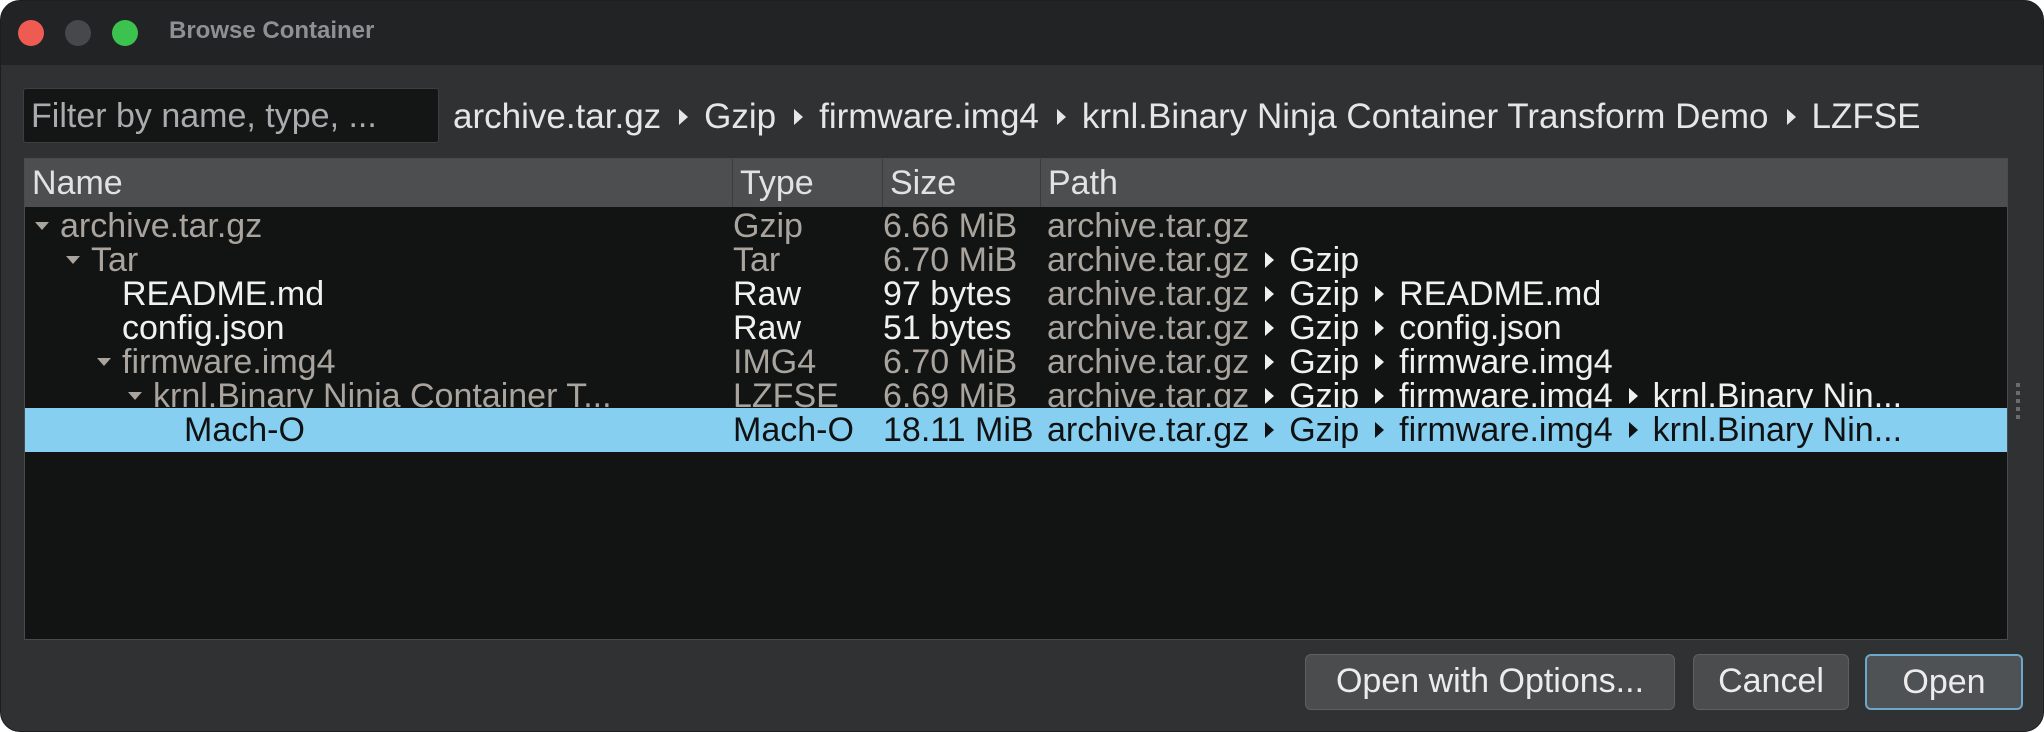 Image resolution: width=2044 pixels, height=732 pixels. I want to click on column-header-name: Name, so click(379, 183).